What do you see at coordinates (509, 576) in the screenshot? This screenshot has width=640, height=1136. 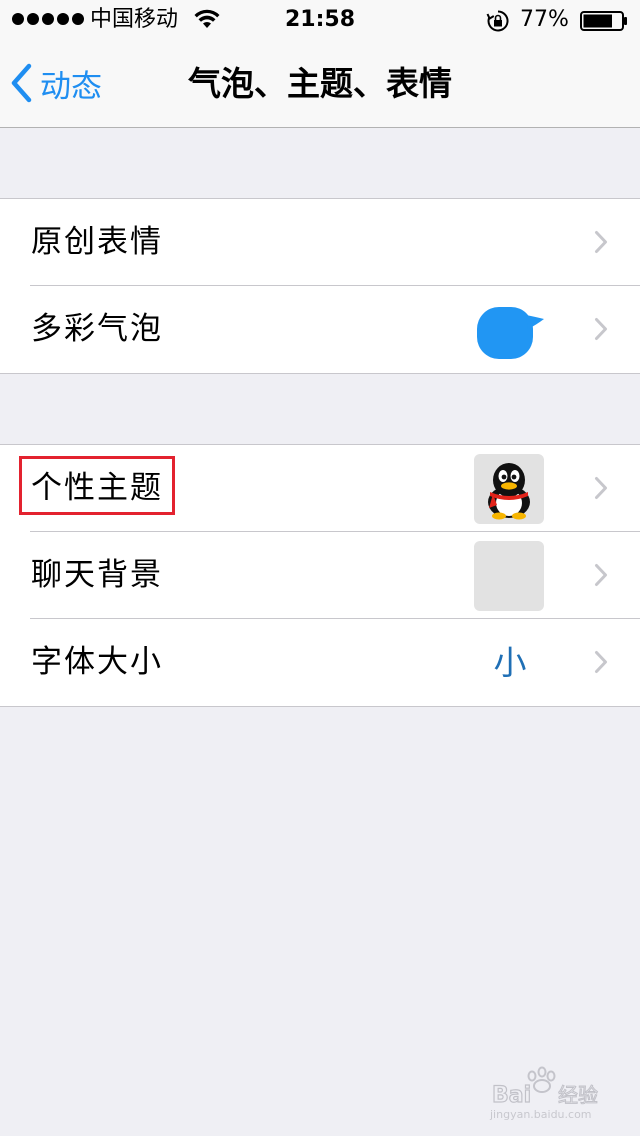 I see `background-thumbnail` at bounding box center [509, 576].